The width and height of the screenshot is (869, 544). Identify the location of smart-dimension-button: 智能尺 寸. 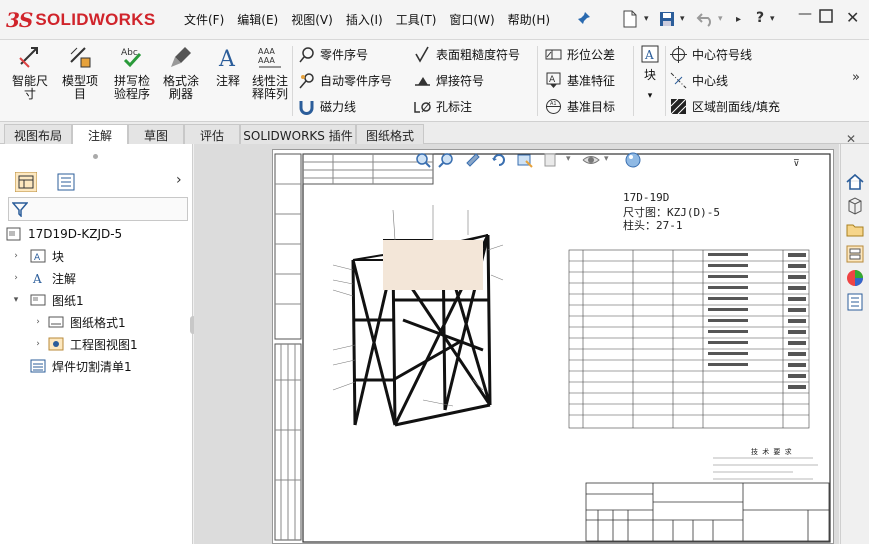
(30, 72).